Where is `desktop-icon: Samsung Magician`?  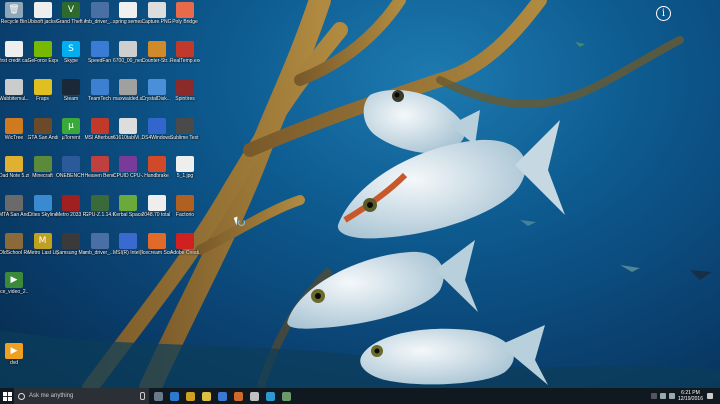 desktop-icon: Samsung Magician is located at coordinates (71, 244).